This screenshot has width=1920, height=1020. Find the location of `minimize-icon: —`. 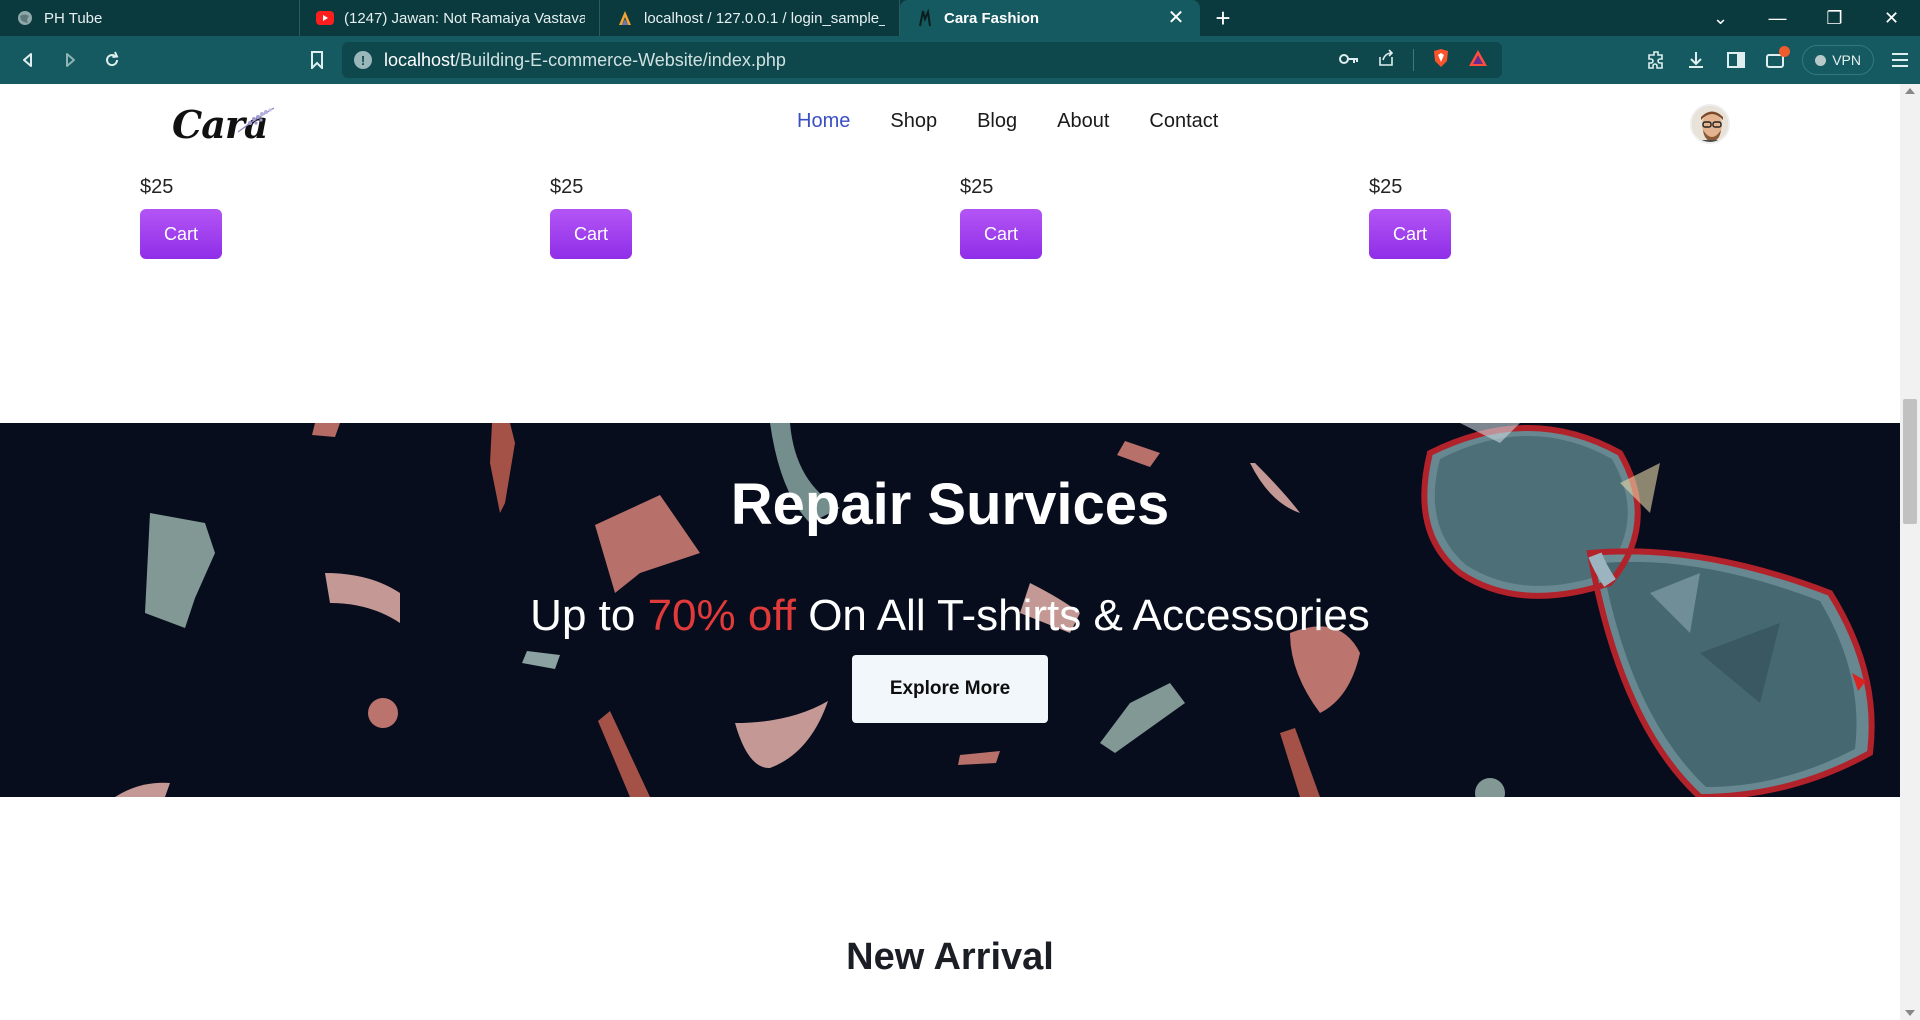

minimize-icon: — is located at coordinates (1777, 18).